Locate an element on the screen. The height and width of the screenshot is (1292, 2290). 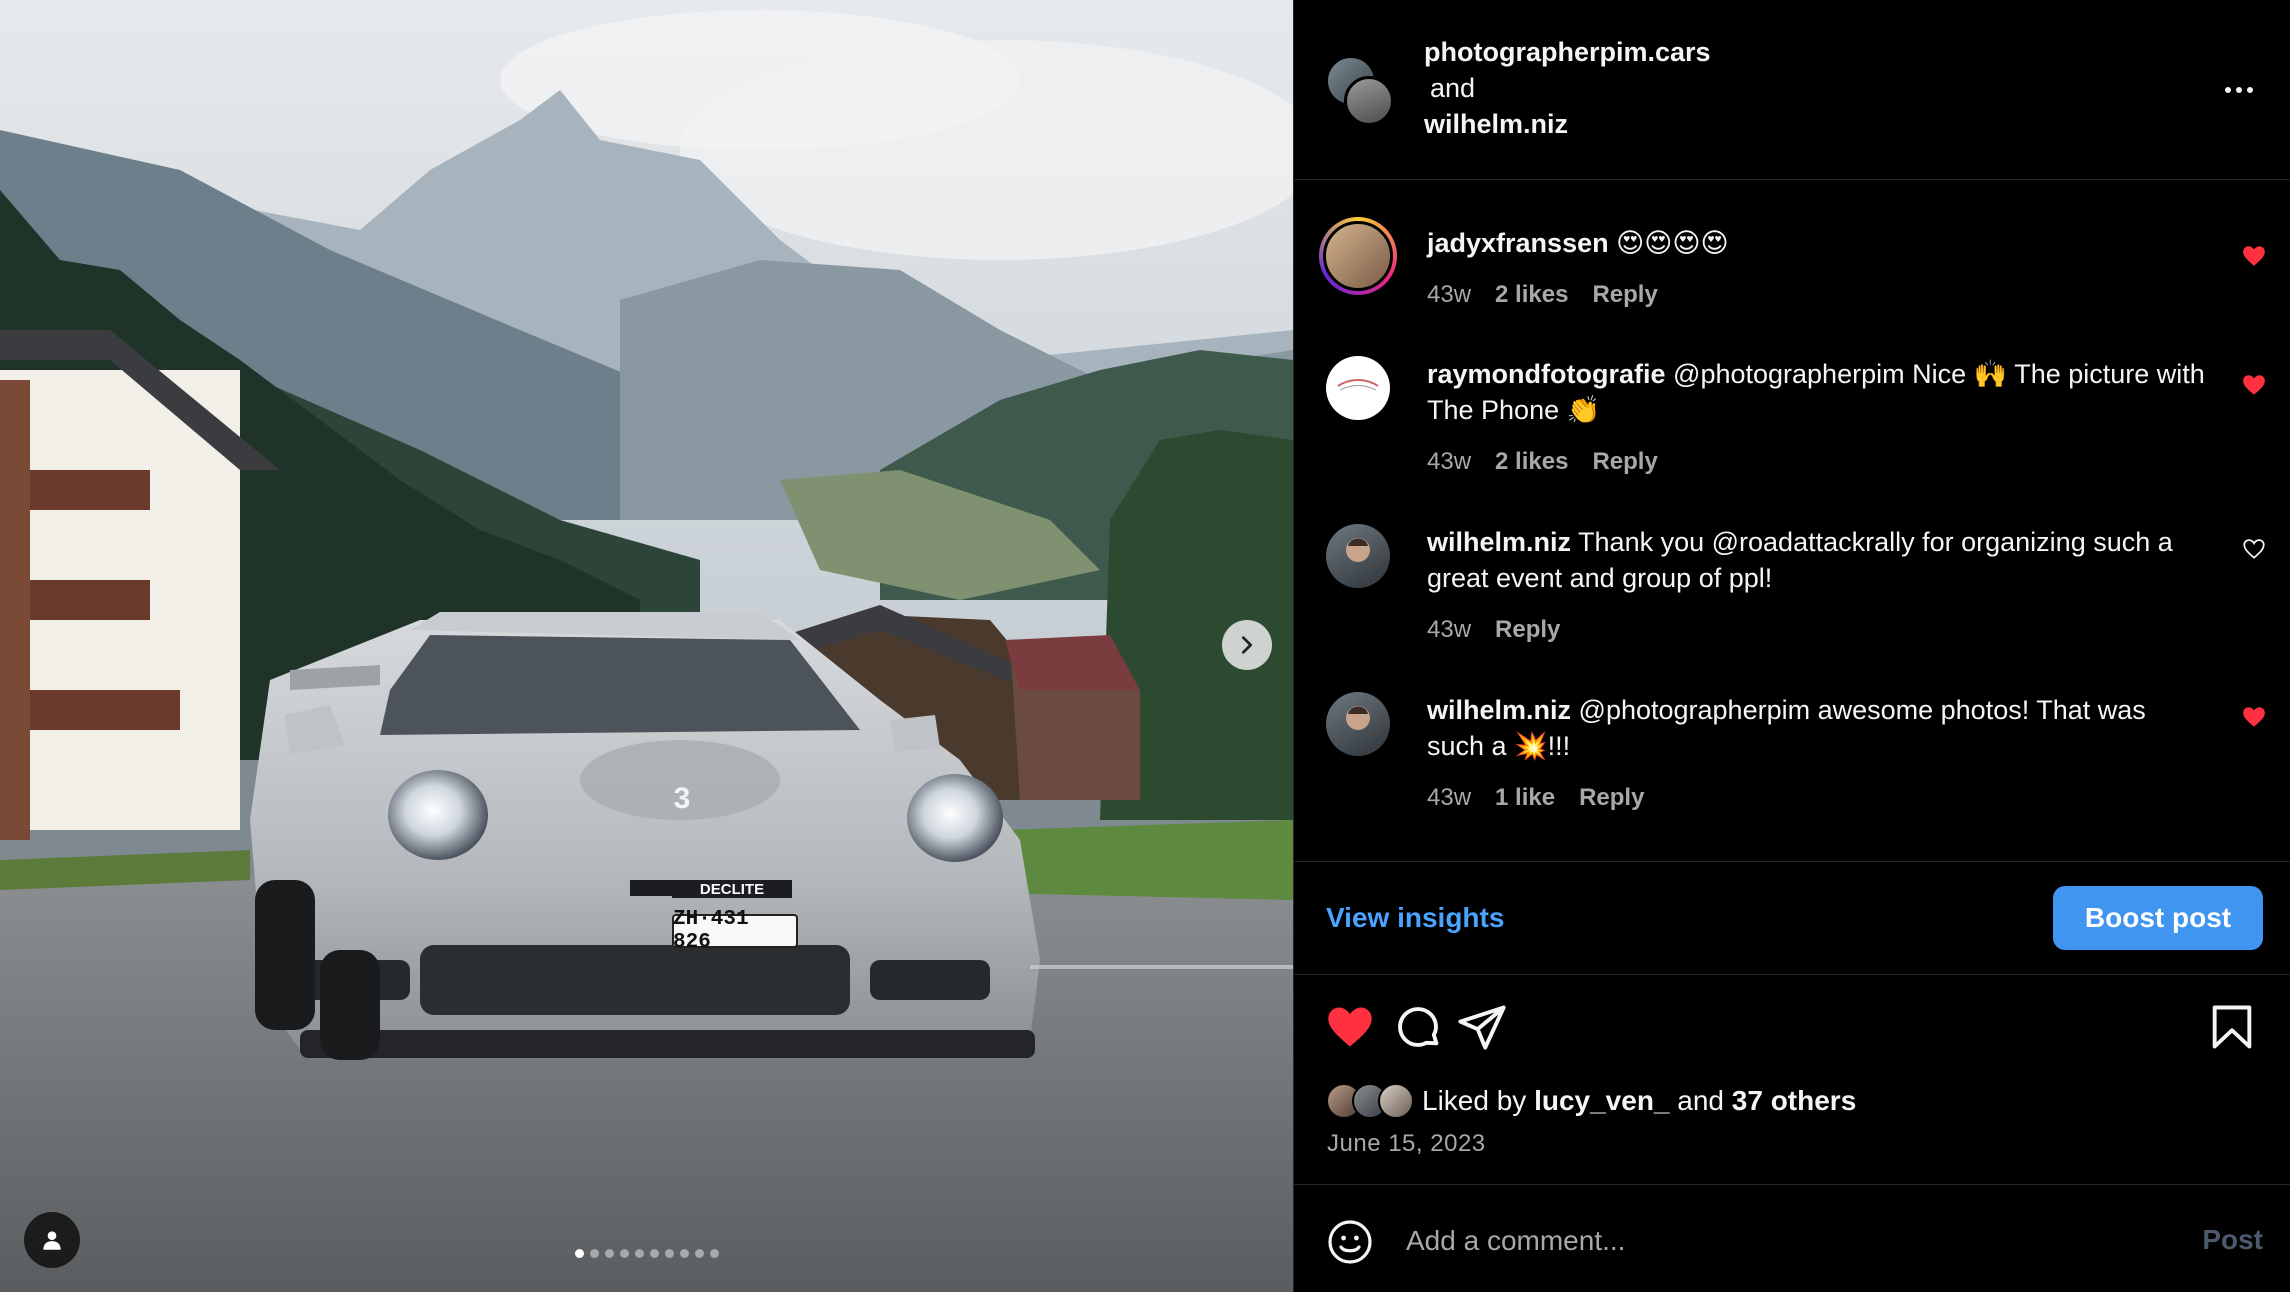
carousel-next-button is located at coordinates (1247, 645).